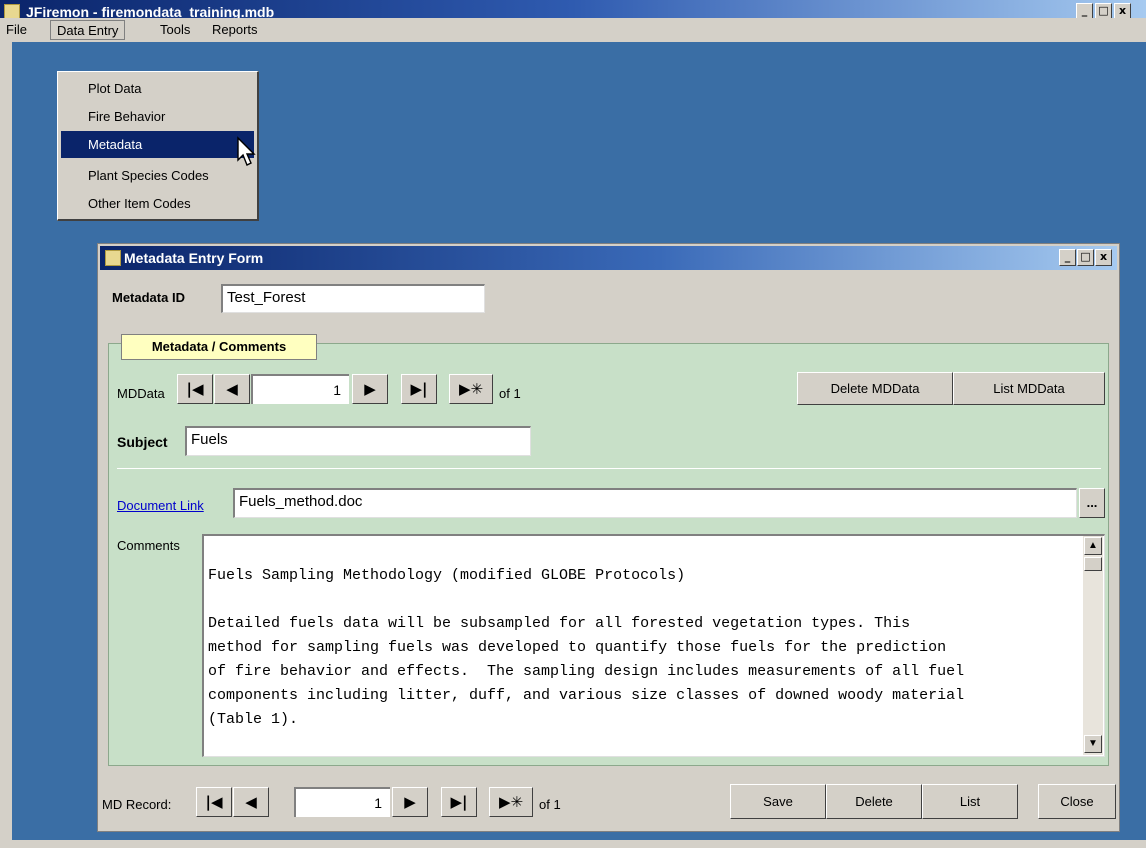 The image size is (1146, 848). What do you see at coordinates (1067, 257) in the screenshot?
I see `form-minimize-button: _` at bounding box center [1067, 257].